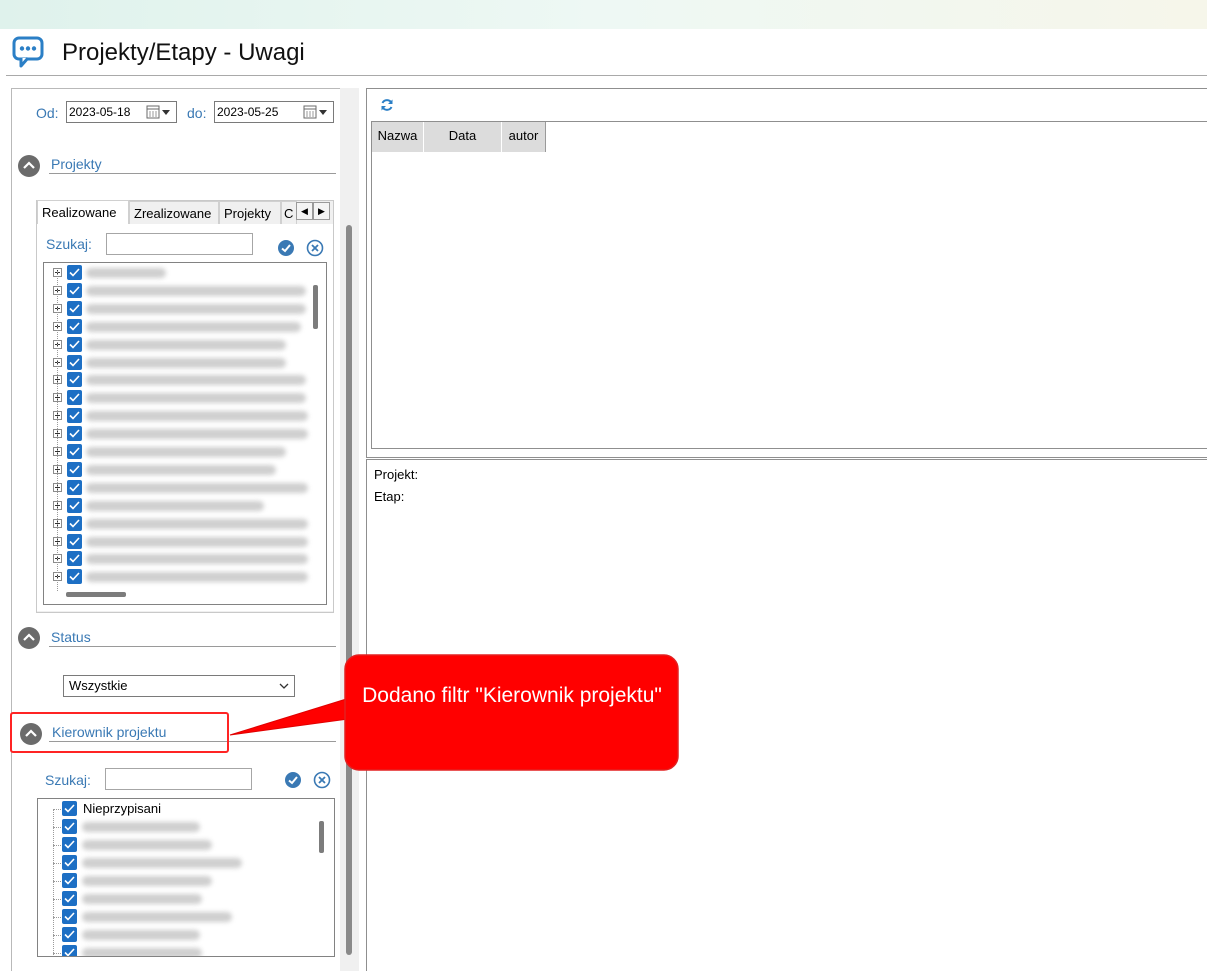  I want to click on refresh-icon, so click(387, 105).